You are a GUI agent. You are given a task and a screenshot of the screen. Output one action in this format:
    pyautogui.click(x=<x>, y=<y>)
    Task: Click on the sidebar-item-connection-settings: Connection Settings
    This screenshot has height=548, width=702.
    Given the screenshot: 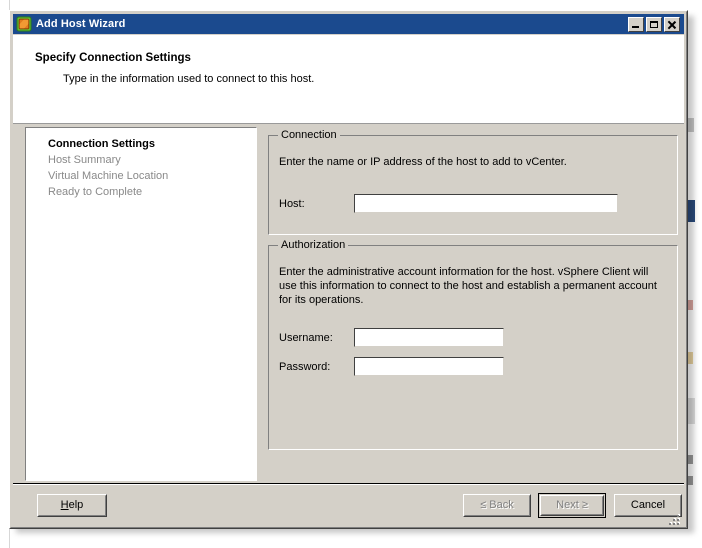 What is the action you would take?
    pyautogui.click(x=101, y=144)
    